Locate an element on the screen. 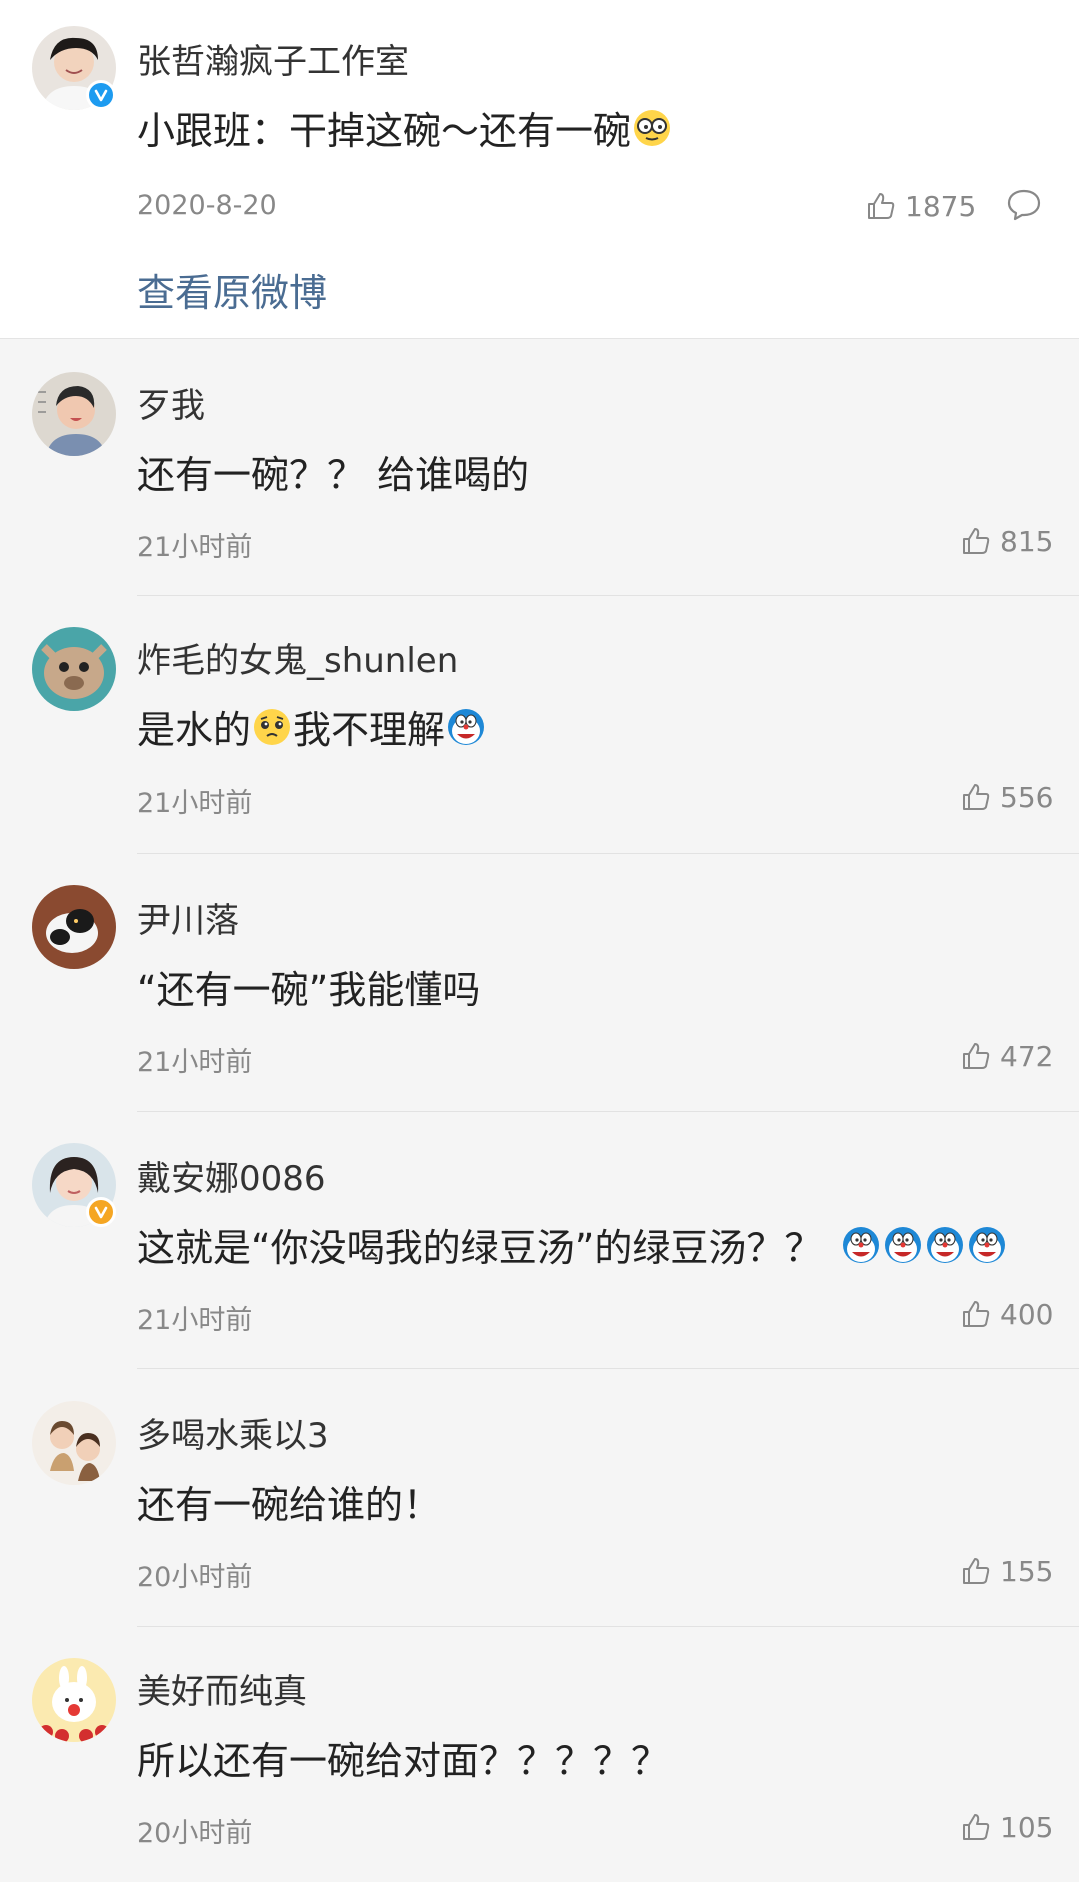 The height and width of the screenshot is (1882, 1079). root-text: 小跟班：干掉这碗～还有一碗 is located at coordinates (384, 131).